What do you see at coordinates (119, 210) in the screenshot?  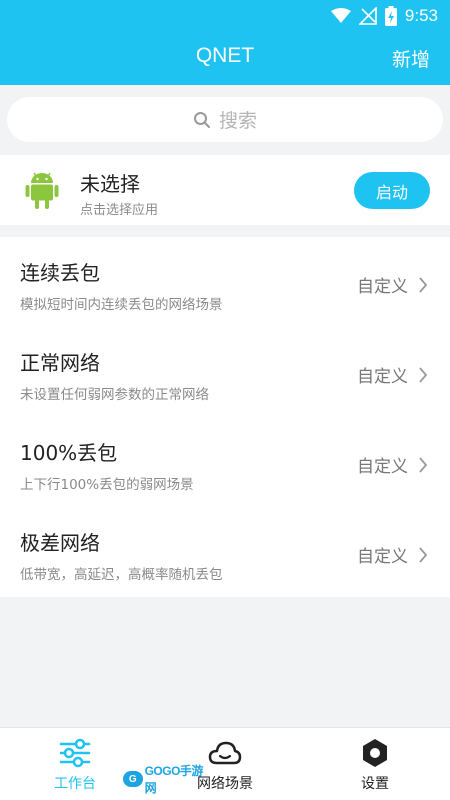 I see `app-subtitle: 点击选择应用` at bounding box center [119, 210].